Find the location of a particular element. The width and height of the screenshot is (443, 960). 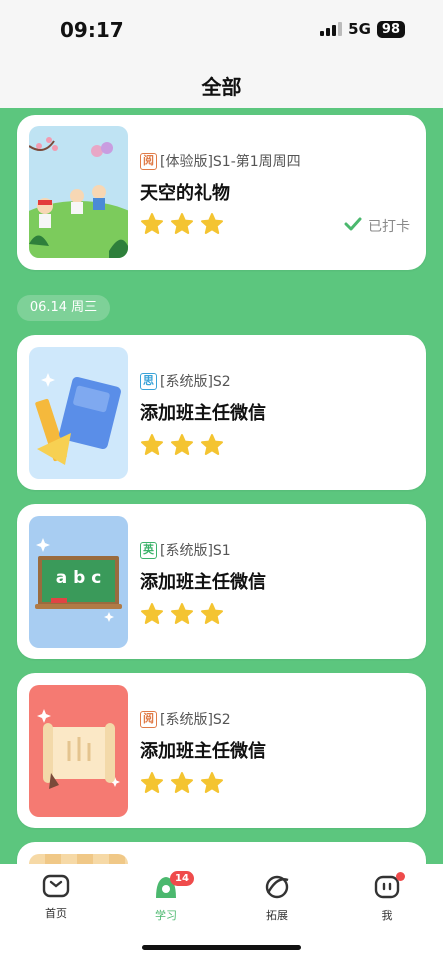

nav-label: 拓展 is located at coordinates (277, 915).